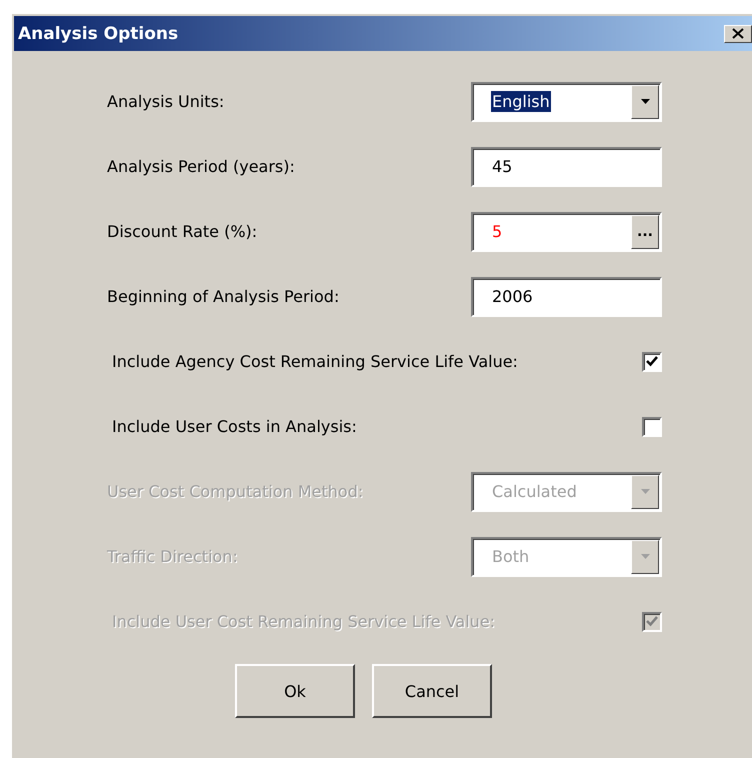 The height and width of the screenshot is (758, 752). I want to click on dropdown-field: English, so click(566, 102).